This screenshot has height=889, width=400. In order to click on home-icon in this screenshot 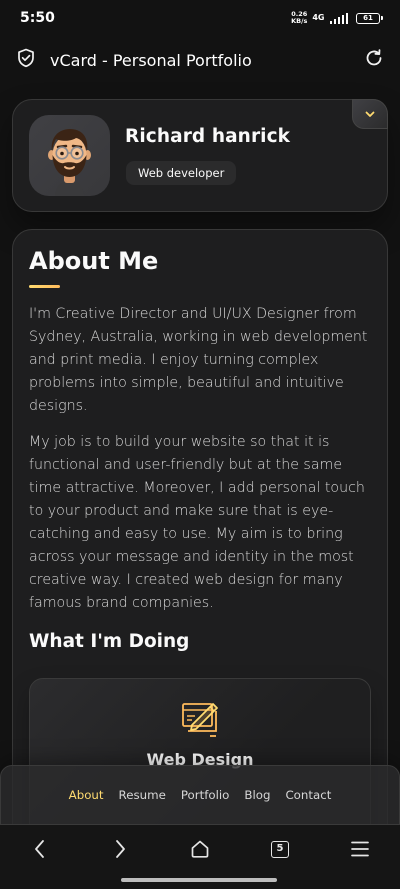, I will do `click(200, 849)`.